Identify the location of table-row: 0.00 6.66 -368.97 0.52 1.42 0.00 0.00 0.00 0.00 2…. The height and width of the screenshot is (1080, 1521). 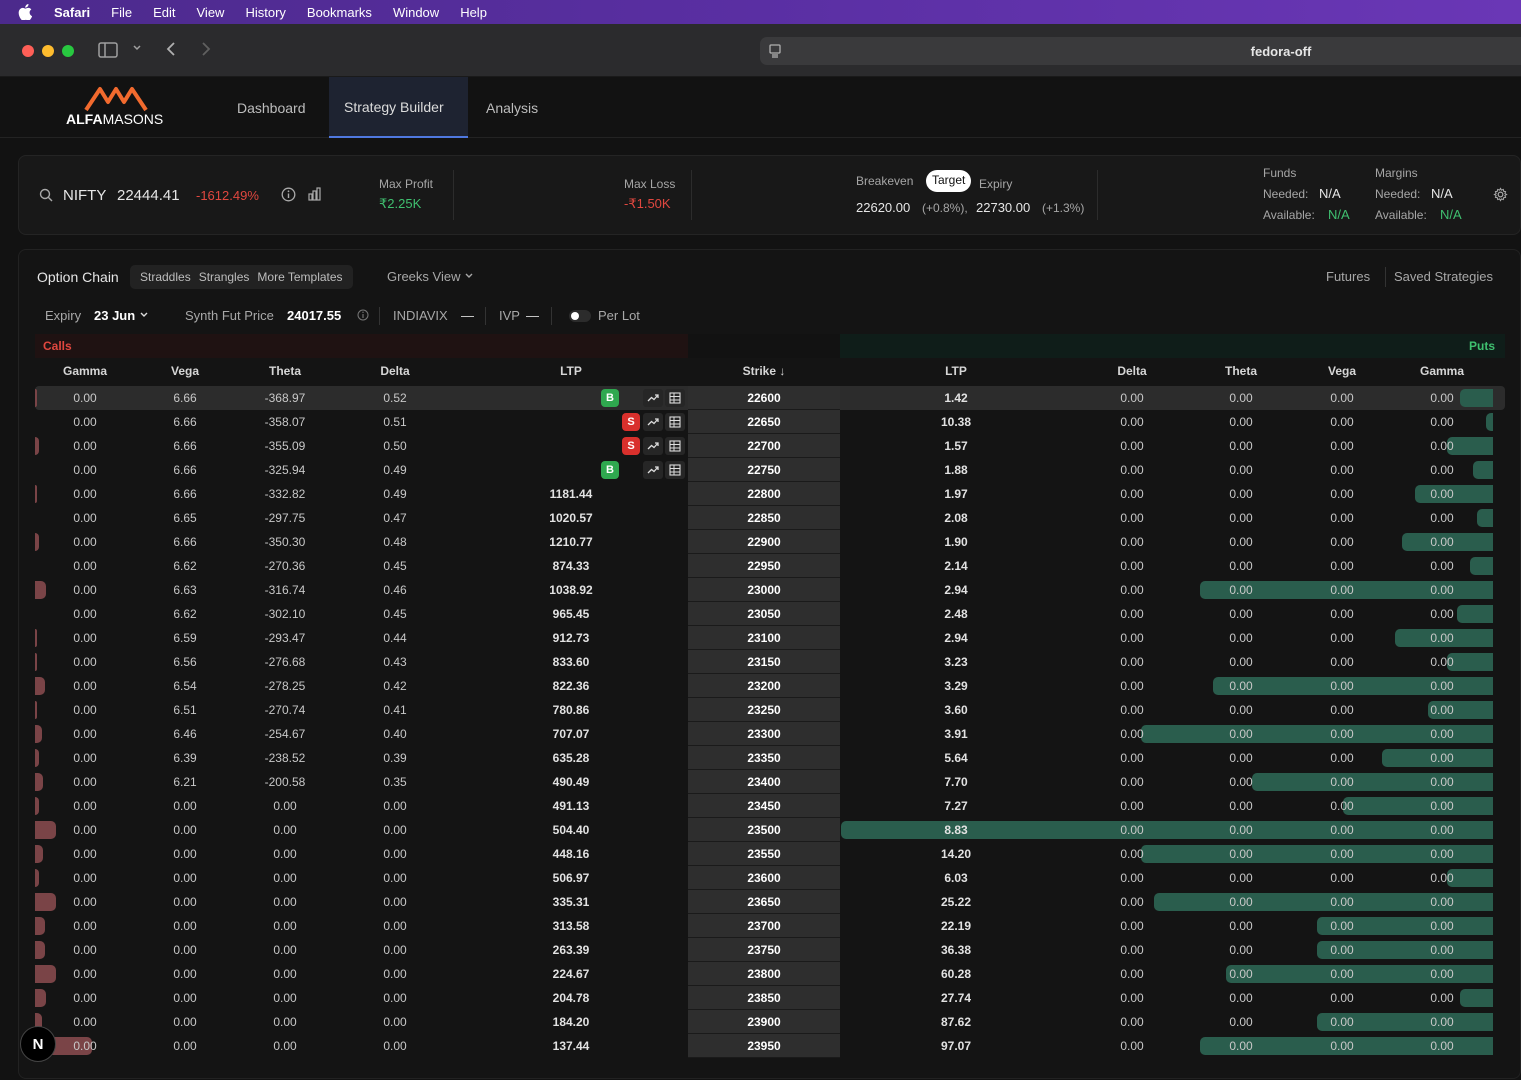
(770, 398).